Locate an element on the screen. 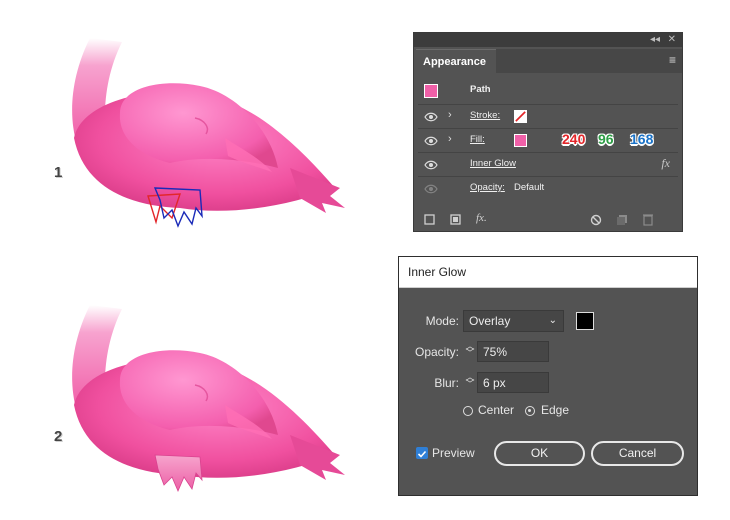  delete-item-icon is located at coordinates (648, 219).